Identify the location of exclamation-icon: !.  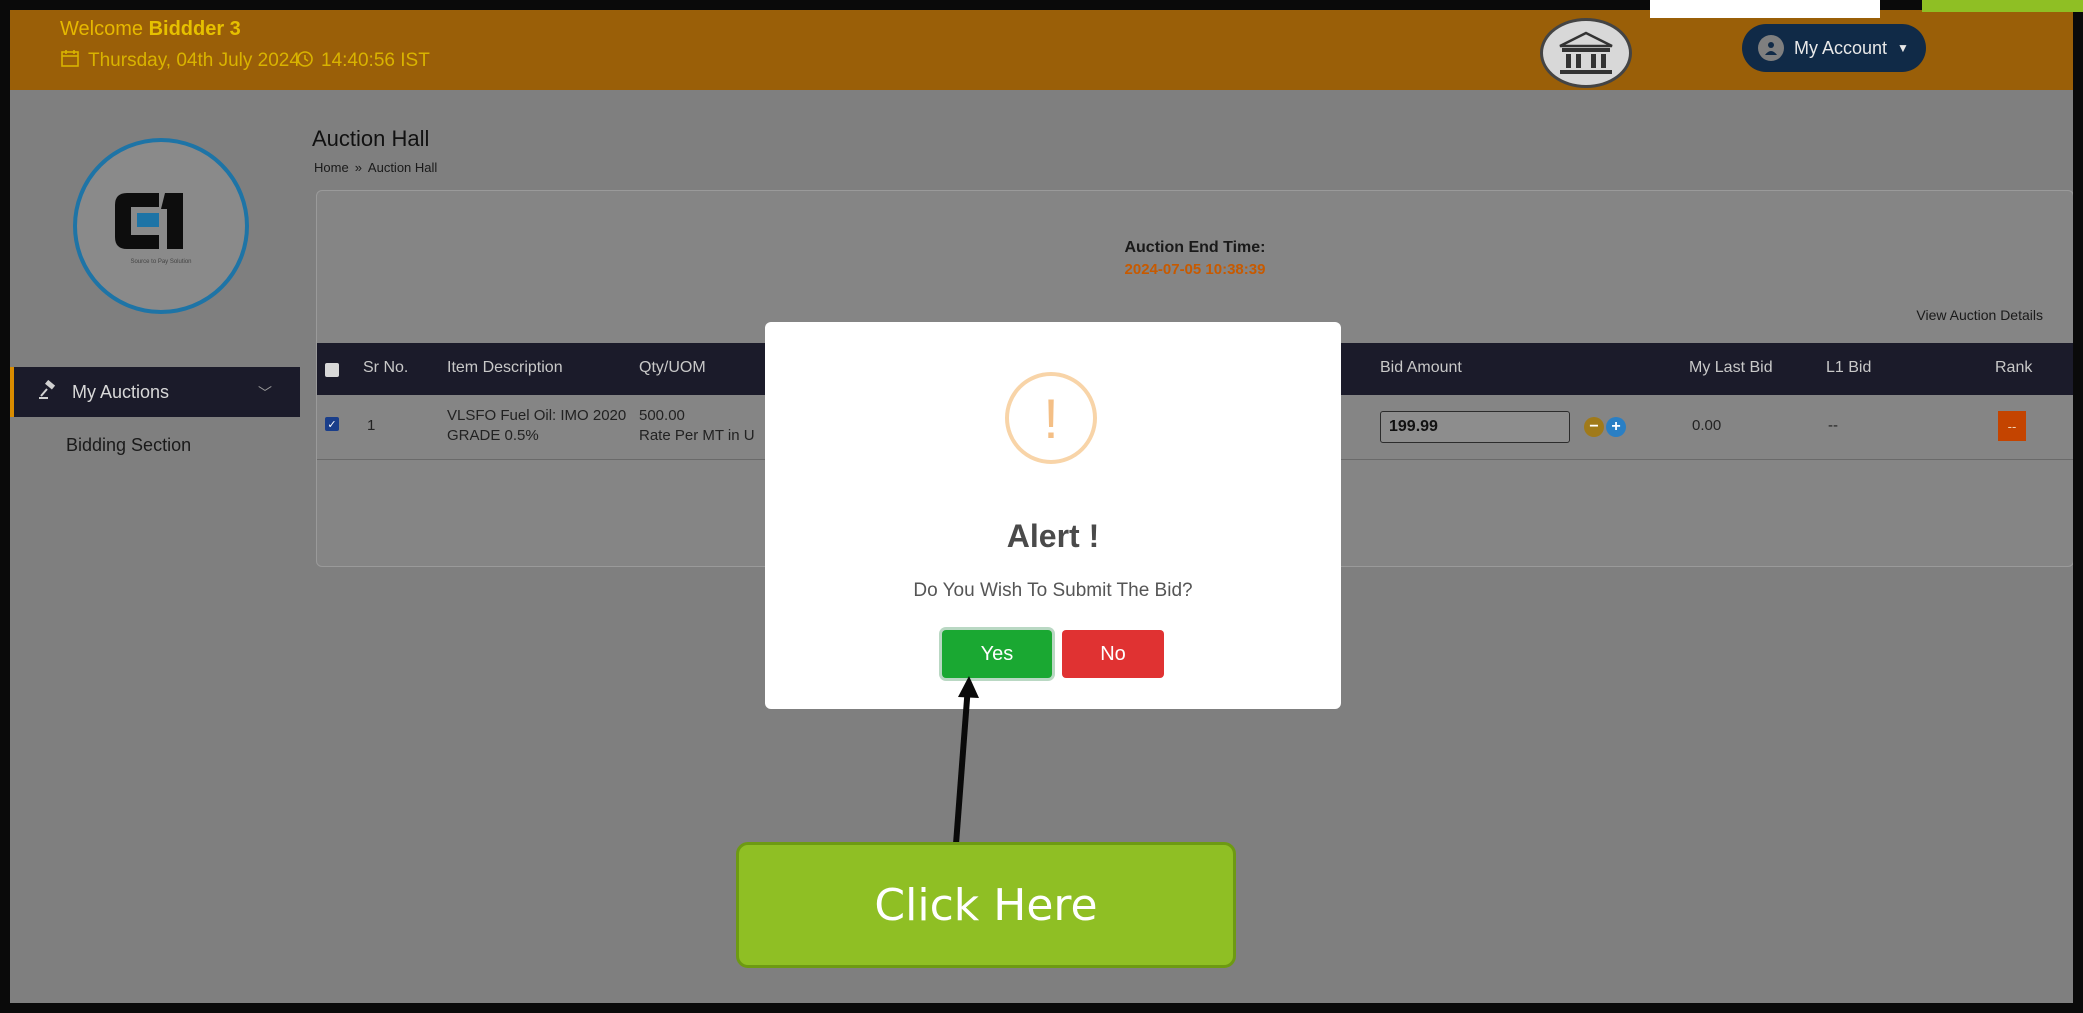
(1051, 418).